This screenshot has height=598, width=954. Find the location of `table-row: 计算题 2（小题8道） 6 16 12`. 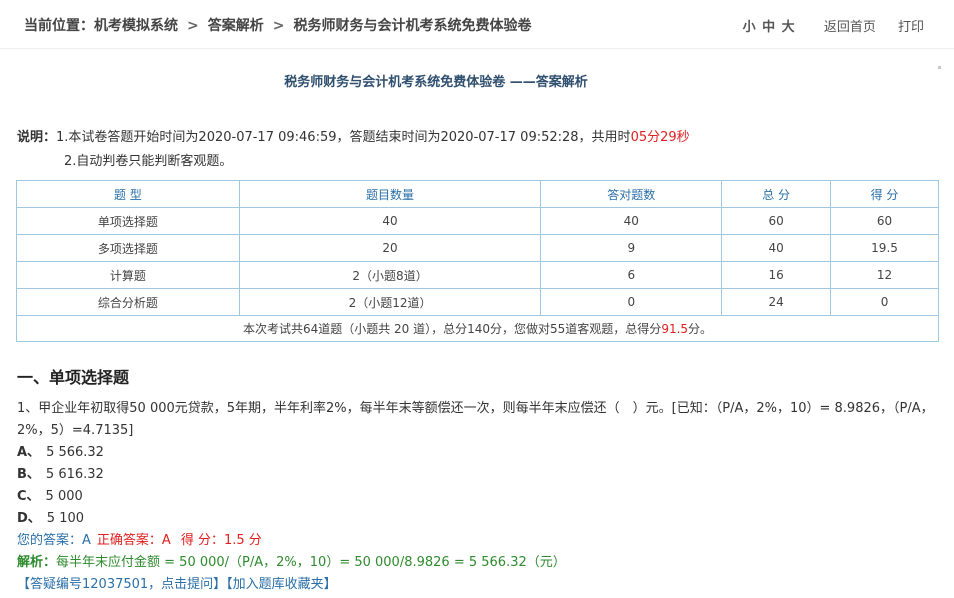

table-row: 计算题 2（小题8道） 6 16 12 is located at coordinates (477, 275).